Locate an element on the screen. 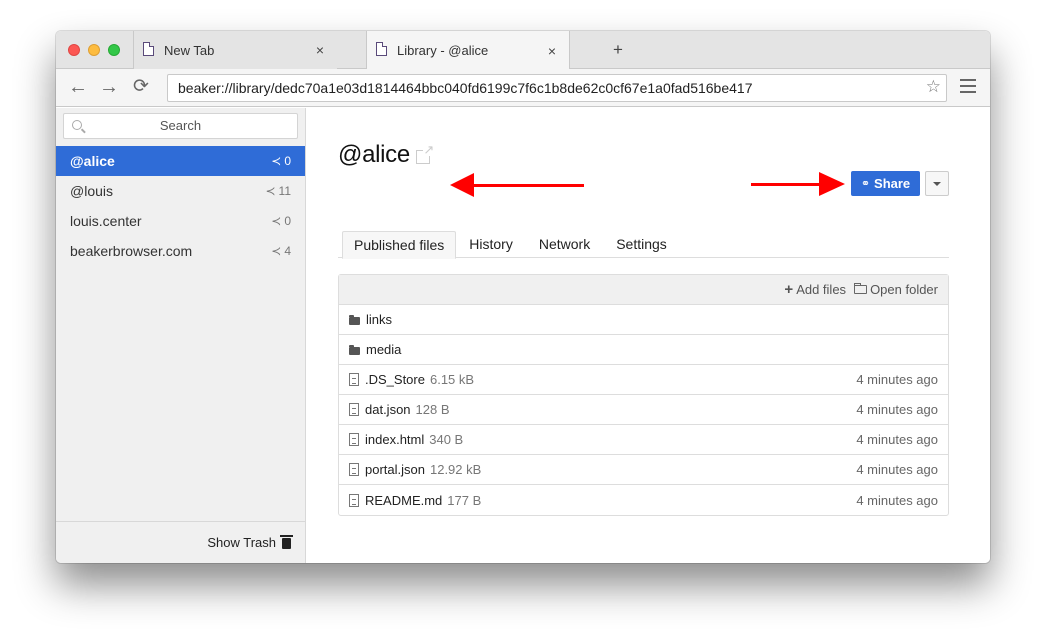  tab-settings: Settings is located at coordinates (641, 244).